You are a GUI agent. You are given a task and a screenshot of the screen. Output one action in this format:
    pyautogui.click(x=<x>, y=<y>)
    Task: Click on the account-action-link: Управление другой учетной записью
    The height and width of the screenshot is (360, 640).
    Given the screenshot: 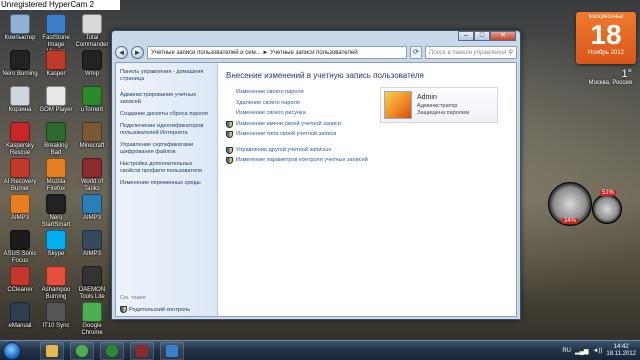 What is the action you would take?
    pyautogui.click(x=367, y=150)
    